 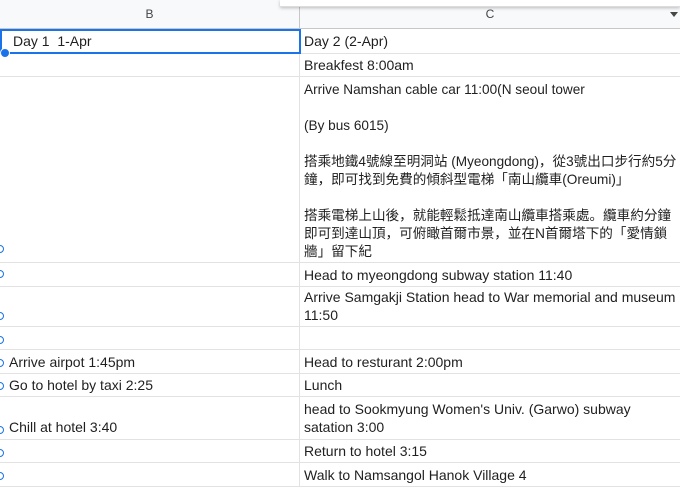 What do you see at coordinates (490, 474) in the screenshot?
I see `cell-c: Walk to Namsangol Hanok Village 4` at bounding box center [490, 474].